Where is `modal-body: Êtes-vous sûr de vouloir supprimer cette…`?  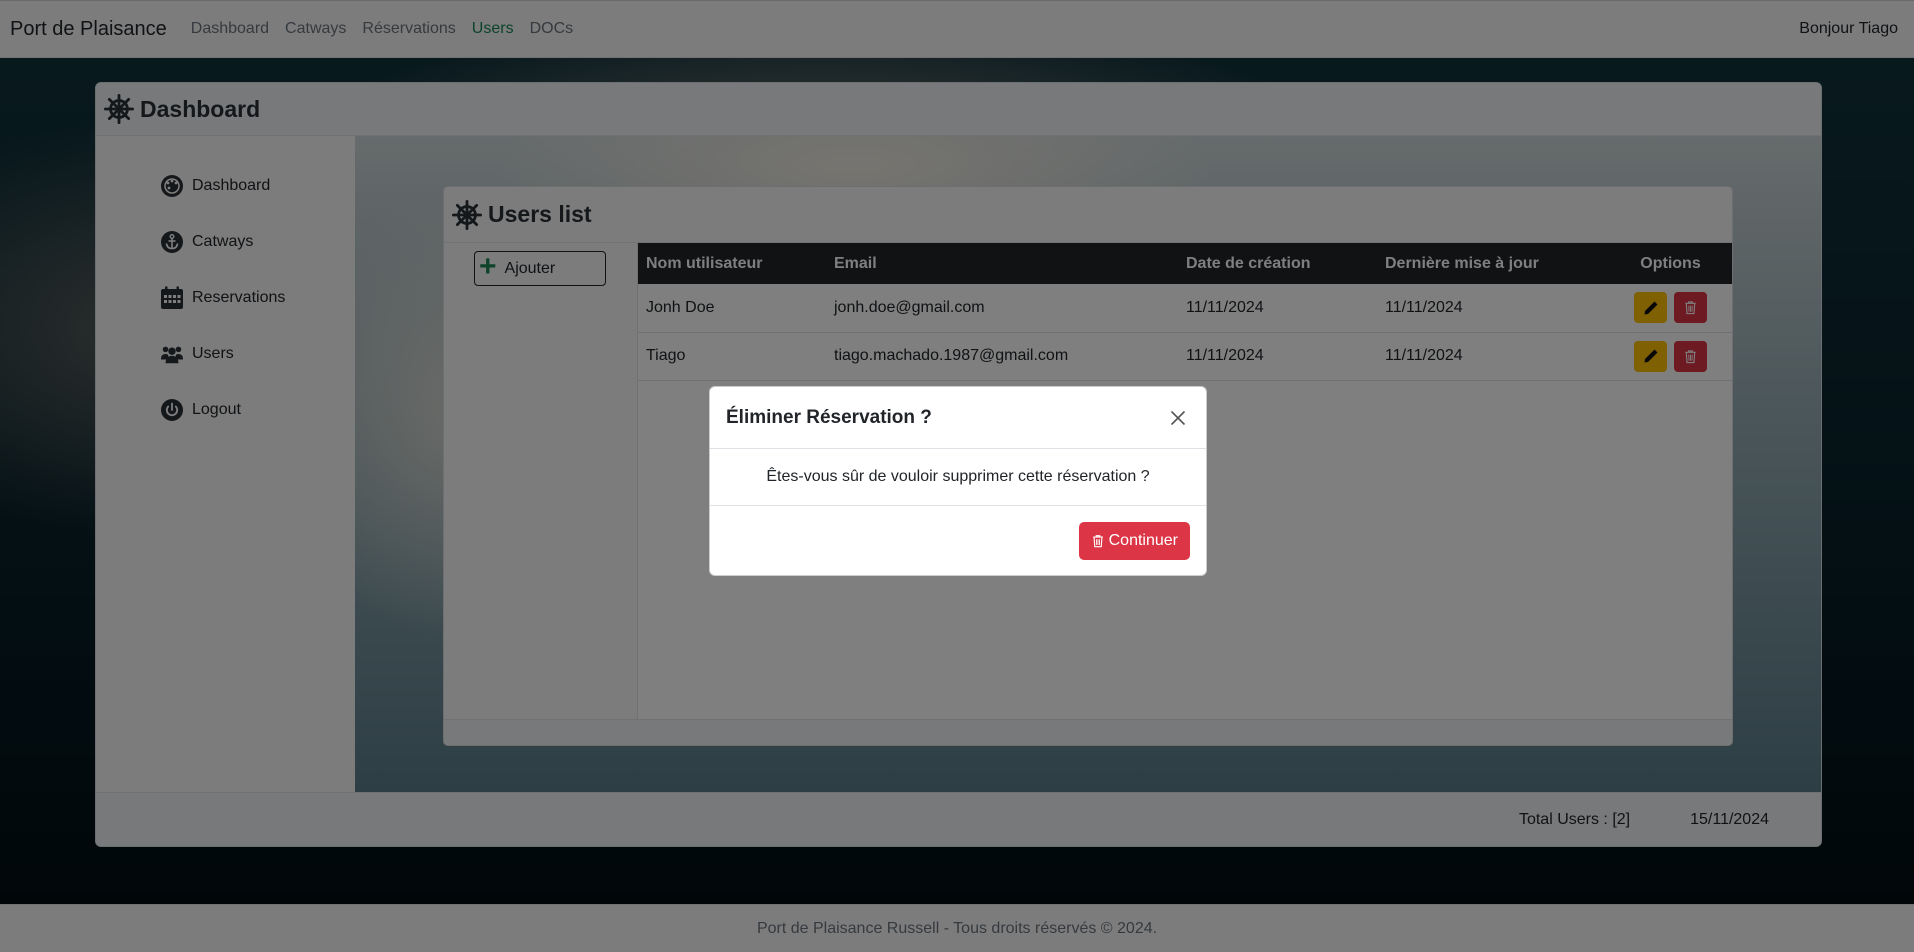 modal-body: Êtes-vous sûr de vouloir supprimer cette… is located at coordinates (958, 477).